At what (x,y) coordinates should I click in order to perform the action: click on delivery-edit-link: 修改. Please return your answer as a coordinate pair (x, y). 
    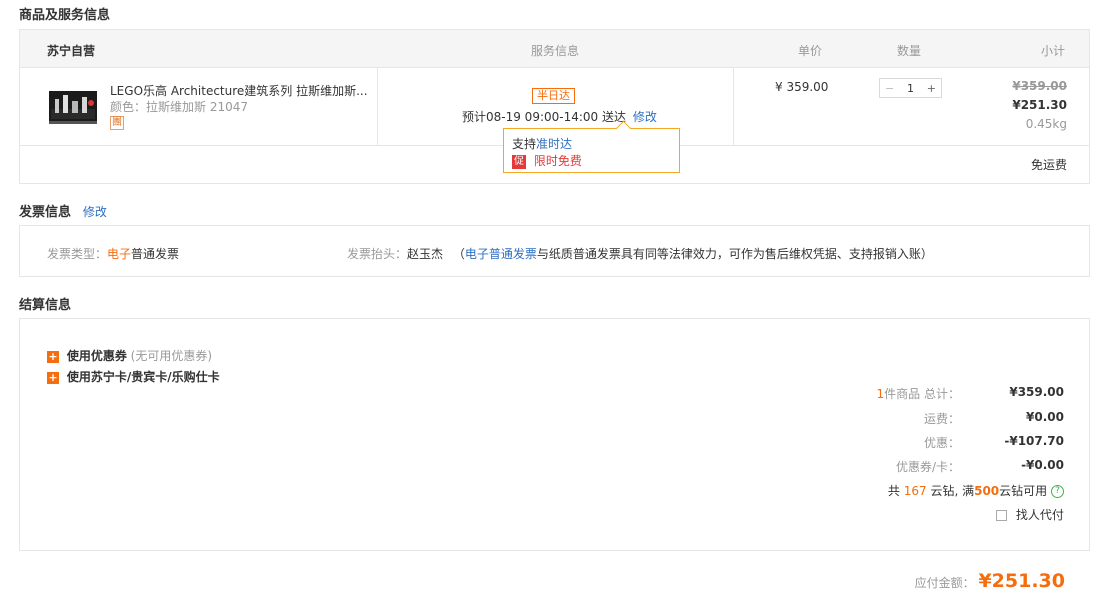
    Looking at the image, I should click on (645, 117).